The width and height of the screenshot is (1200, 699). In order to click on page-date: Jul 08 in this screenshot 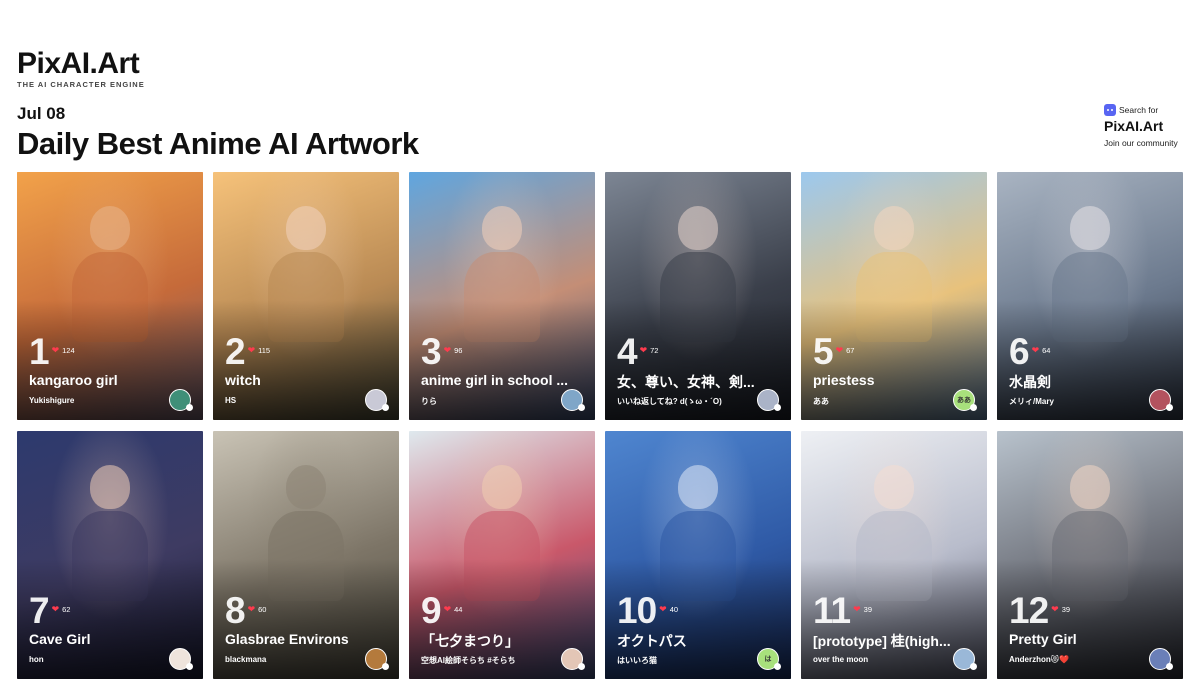, I will do `click(41, 113)`.